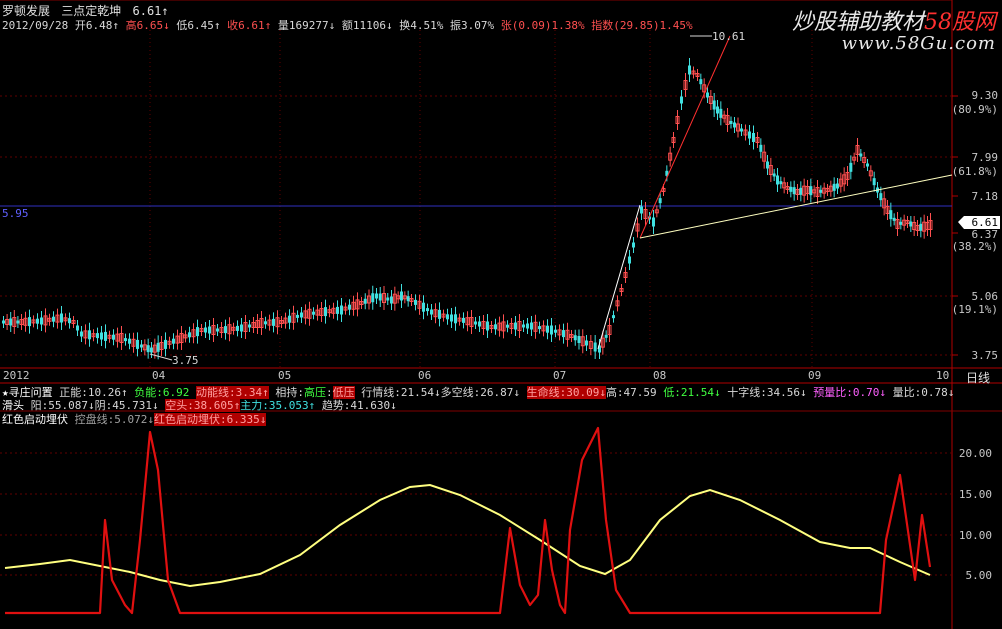 This screenshot has height=629, width=1002. Describe the element at coordinates (185, 360) in the screenshot. I see `low-point-label: 3.75` at that location.